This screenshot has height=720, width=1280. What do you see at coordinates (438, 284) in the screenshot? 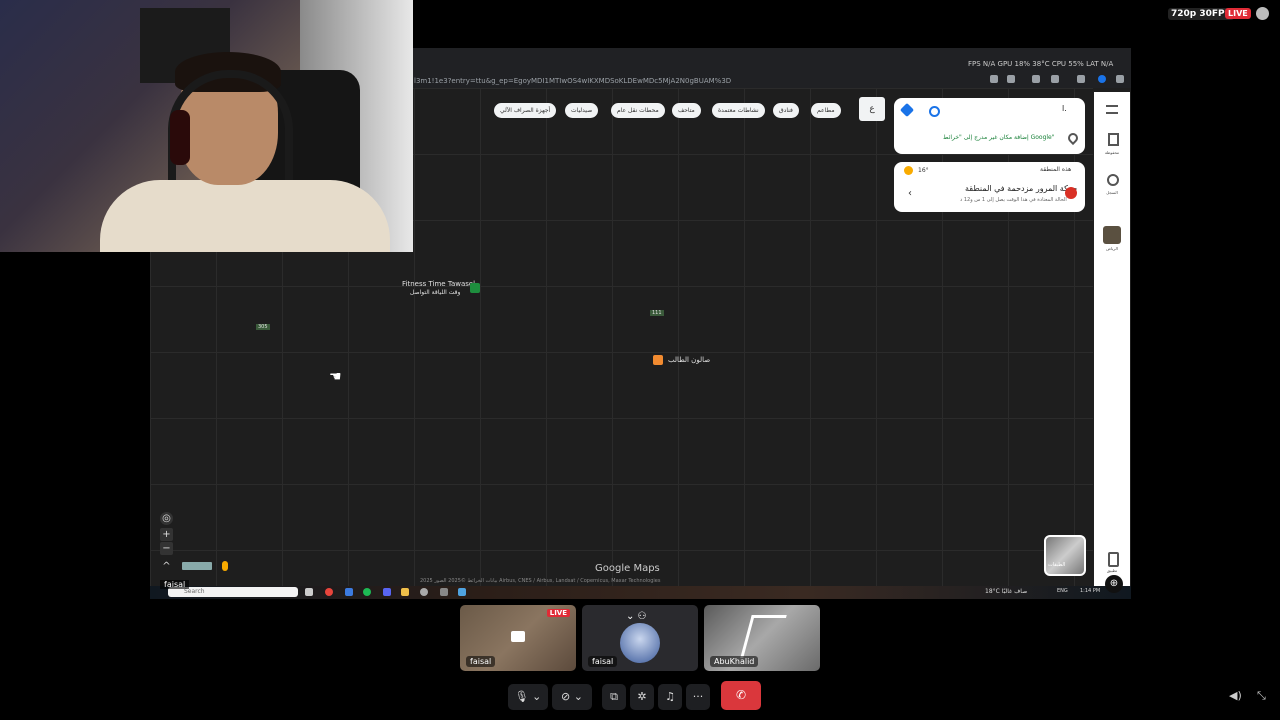
I see `place-label: Fitness Time Tawasol` at bounding box center [438, 284].